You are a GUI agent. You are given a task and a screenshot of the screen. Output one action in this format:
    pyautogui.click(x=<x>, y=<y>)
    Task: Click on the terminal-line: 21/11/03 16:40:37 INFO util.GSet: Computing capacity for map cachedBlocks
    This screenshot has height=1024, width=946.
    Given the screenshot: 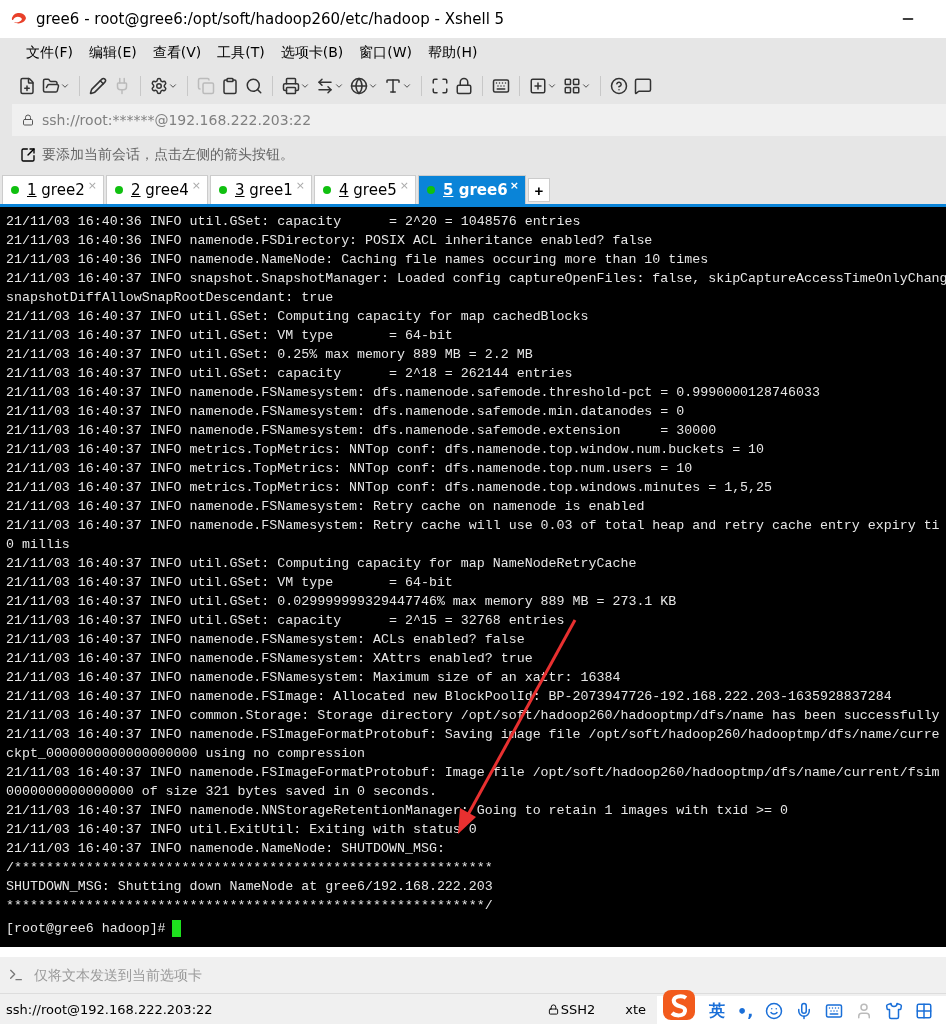 What is the action you would take?
    pyautogui.click(x=298, y=317)
    